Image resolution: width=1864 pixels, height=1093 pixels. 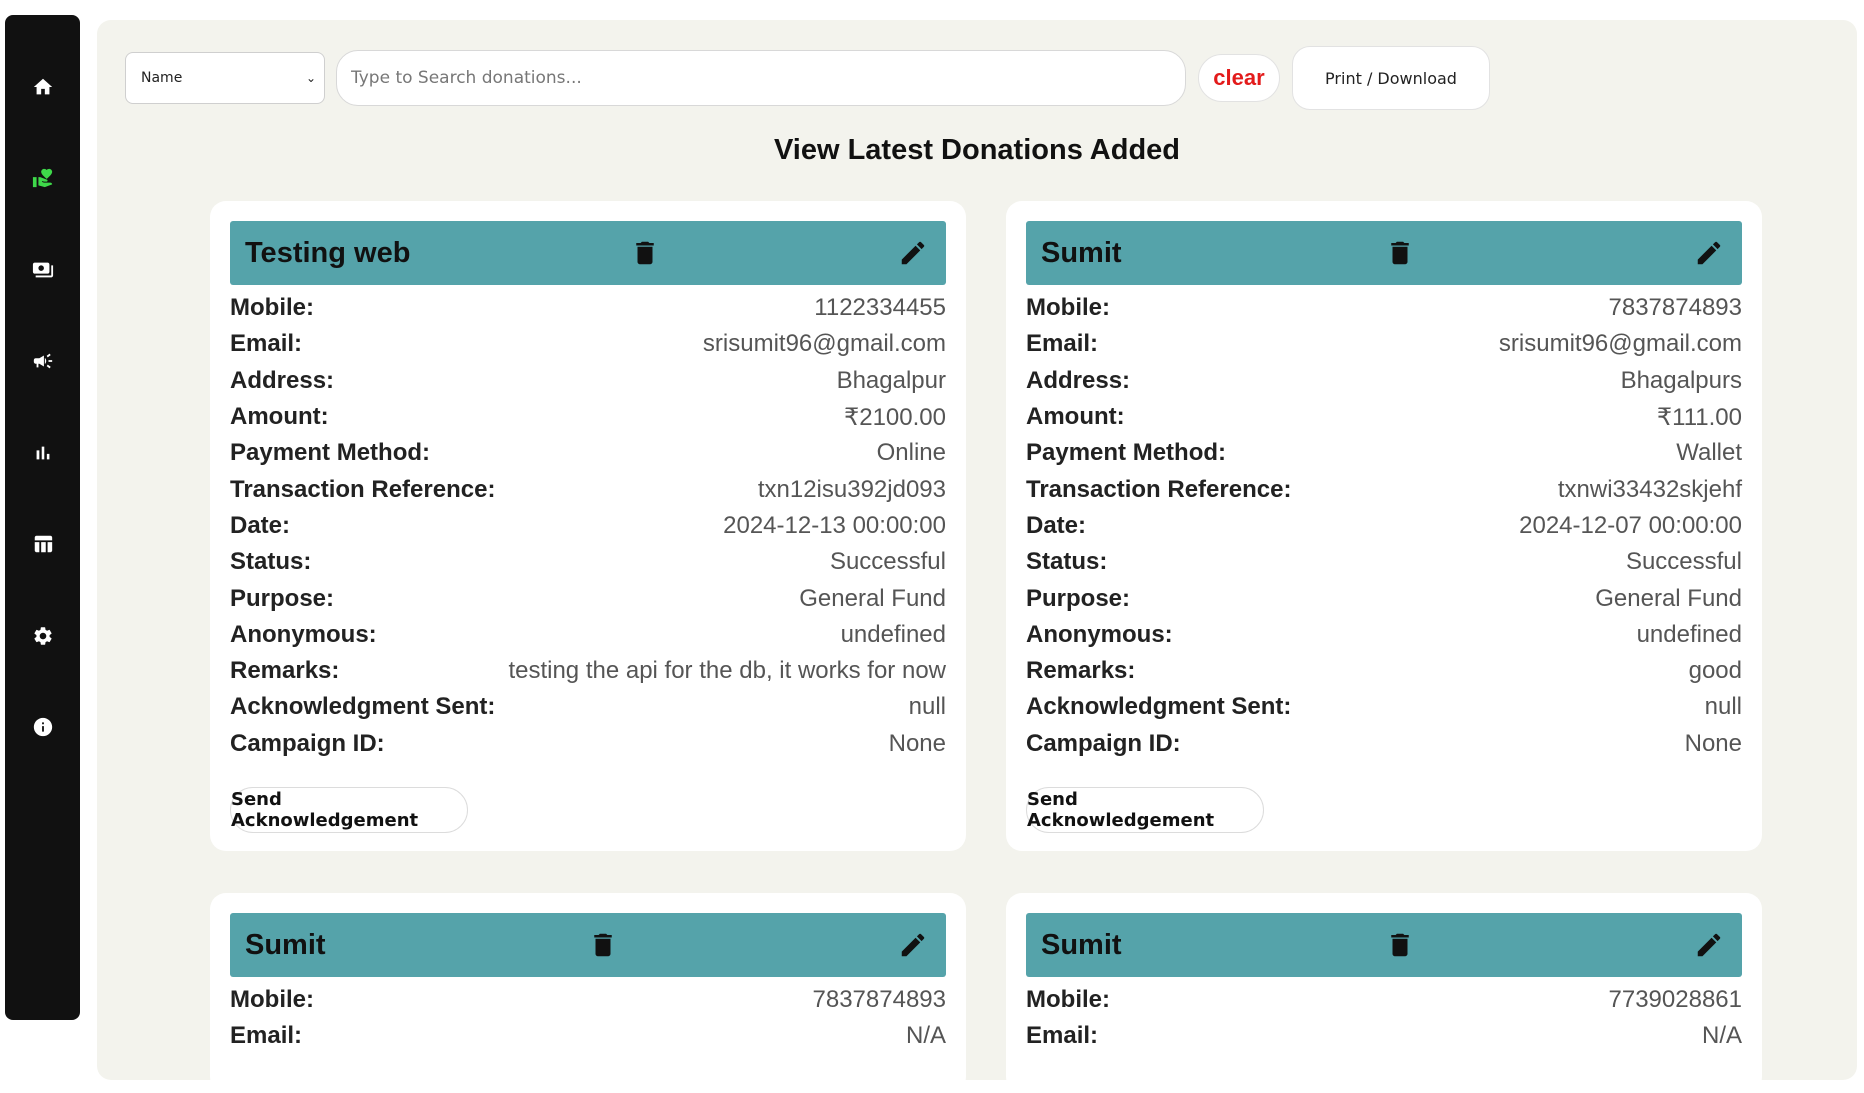 I want to click on bar-chart-icon, so click(x=42, y=453).